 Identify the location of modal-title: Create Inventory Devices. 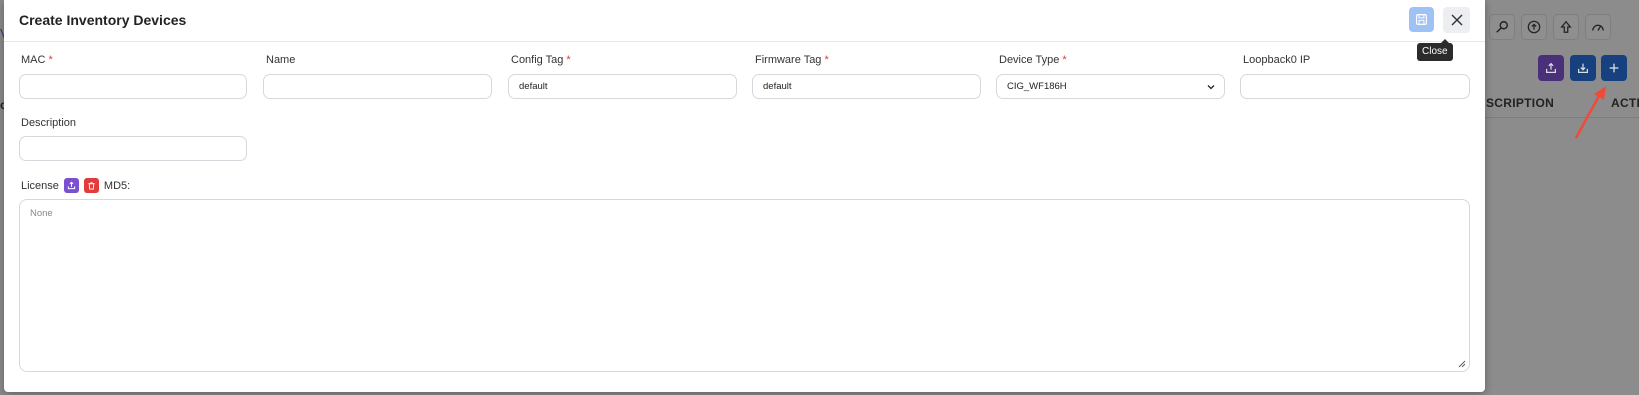
(103, 20).